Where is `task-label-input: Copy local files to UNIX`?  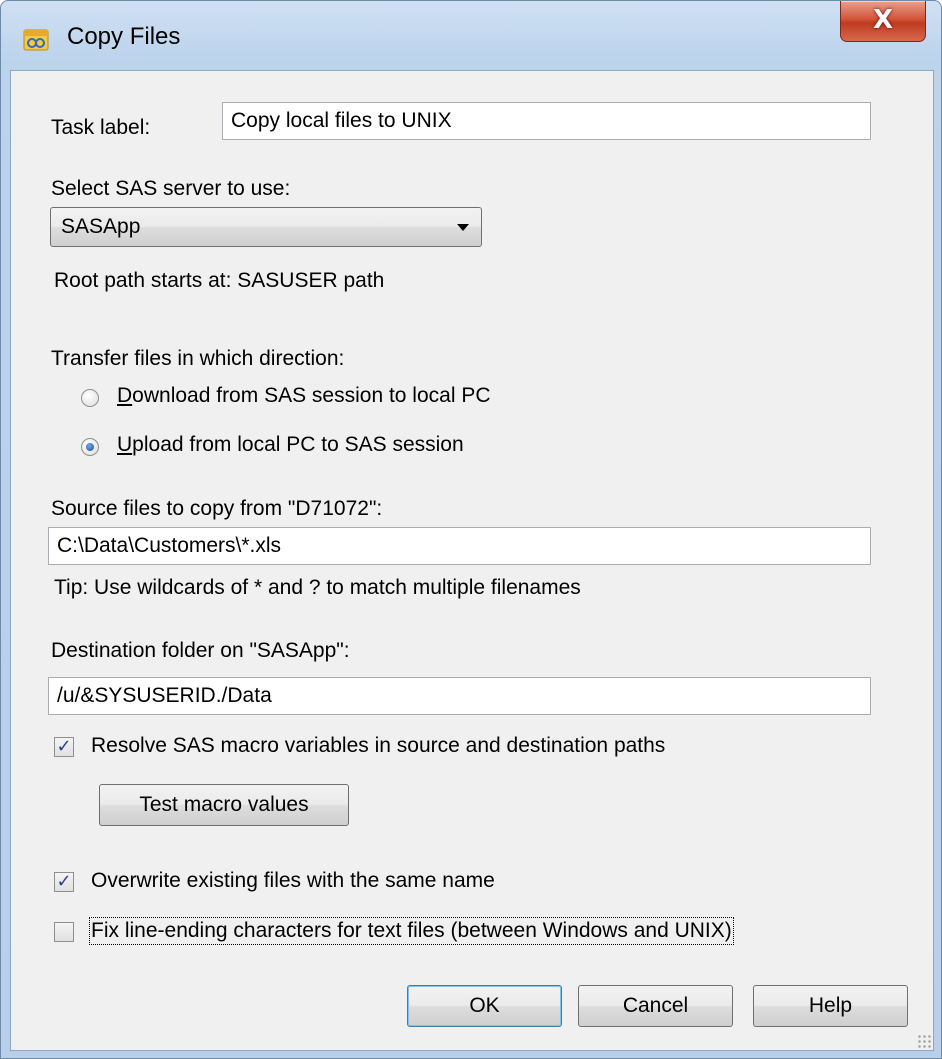
task-label-input: Copy local files to UNIX is located at coordinates (546, 121).